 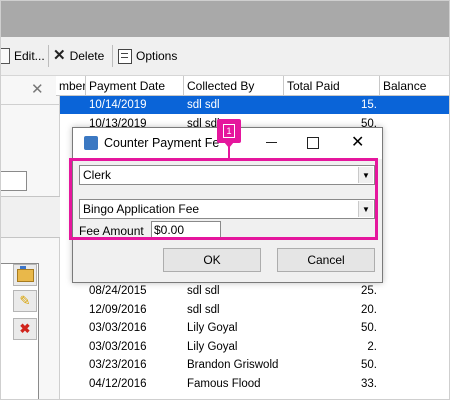 I want to click on payment-date-cell: 12/09/2016, so click(x=118, y=309).